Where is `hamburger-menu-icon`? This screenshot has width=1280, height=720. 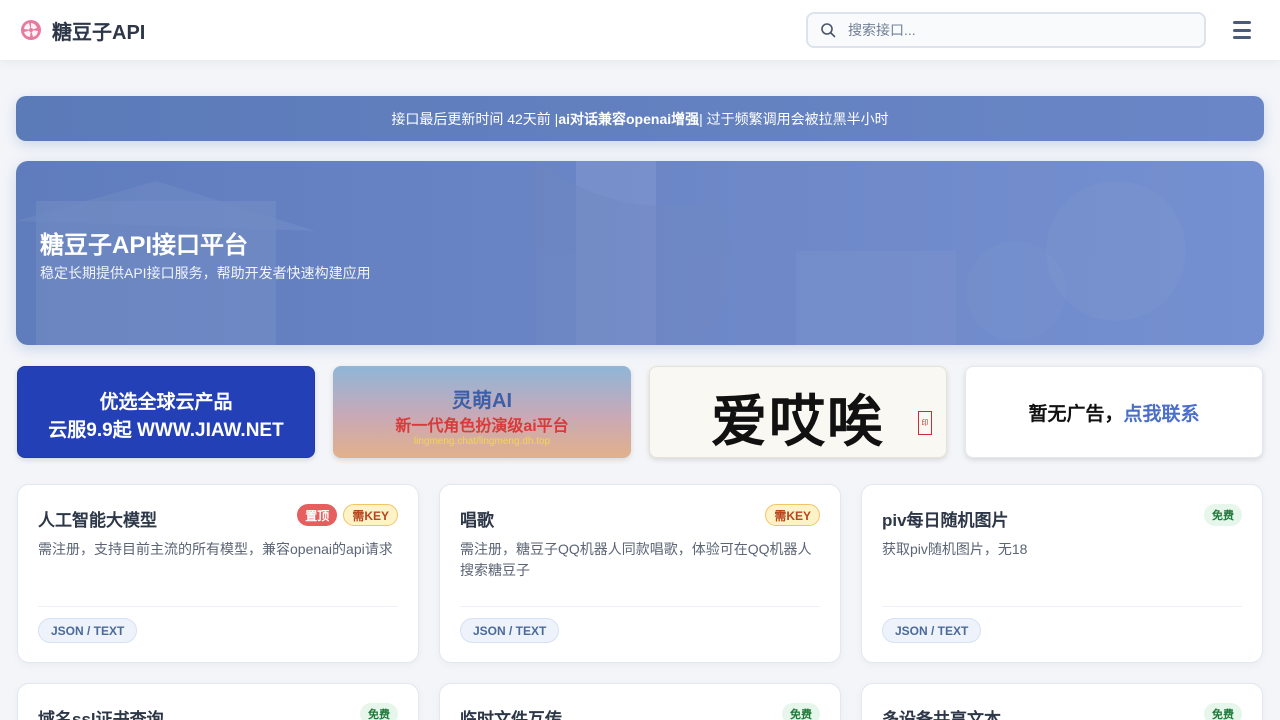
hamburger-menu-icon is located at coordinates (1242, 30).